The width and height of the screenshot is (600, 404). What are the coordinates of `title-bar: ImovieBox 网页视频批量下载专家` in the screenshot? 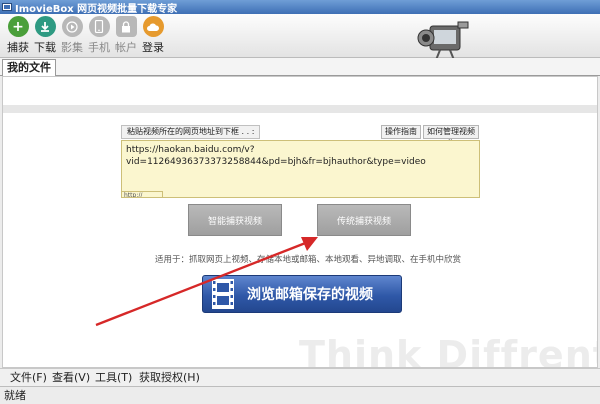 It's located at (300, 7).